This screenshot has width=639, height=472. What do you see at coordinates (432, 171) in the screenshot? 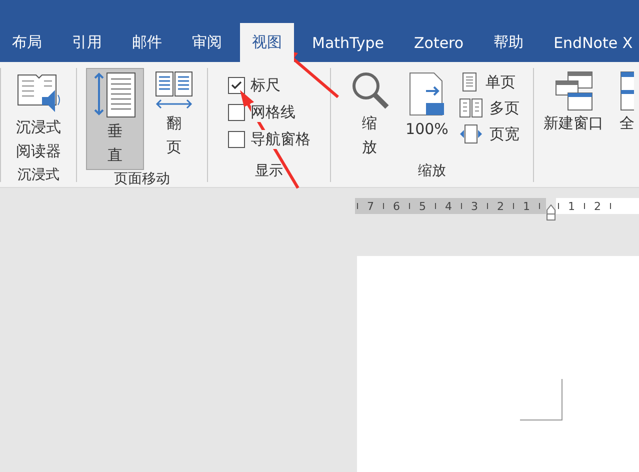
I see `group-label: 缩放` at bounding box center [432, 171].